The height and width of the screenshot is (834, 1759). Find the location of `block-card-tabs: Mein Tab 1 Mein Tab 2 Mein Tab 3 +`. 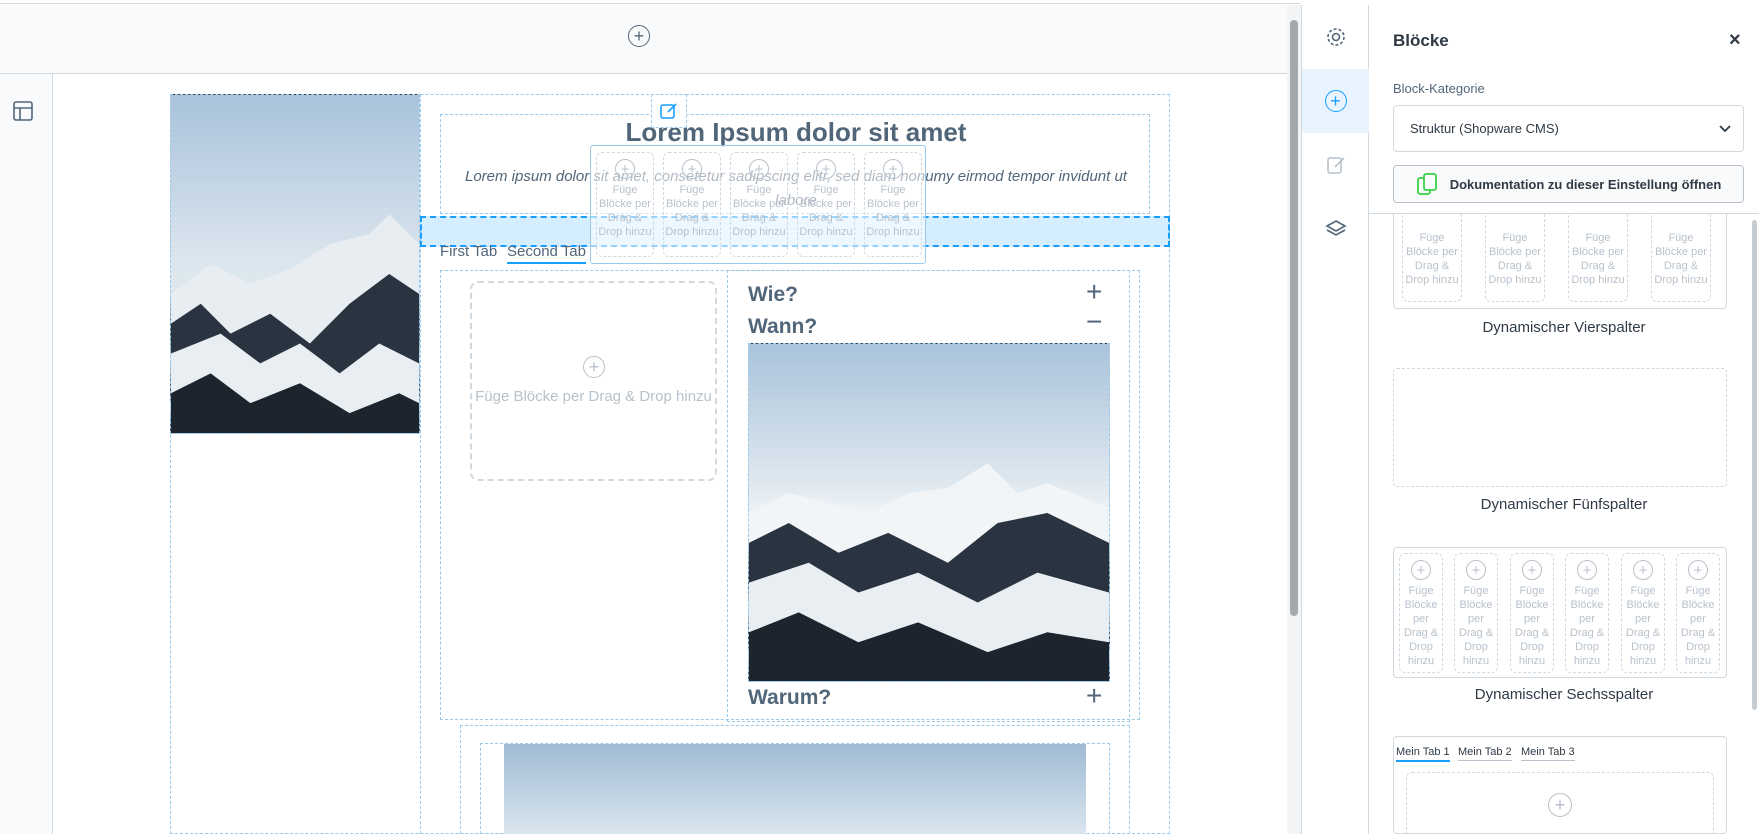

block-card-tabs: Mein Tab 1 Mein Tab 2 Mein Tab 3 + is located at coordinates (1560, 785).